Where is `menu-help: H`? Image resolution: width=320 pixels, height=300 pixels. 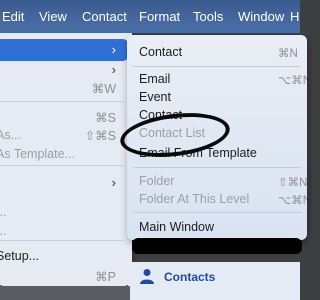 menu-help: H is located at coordinates (294, 16).